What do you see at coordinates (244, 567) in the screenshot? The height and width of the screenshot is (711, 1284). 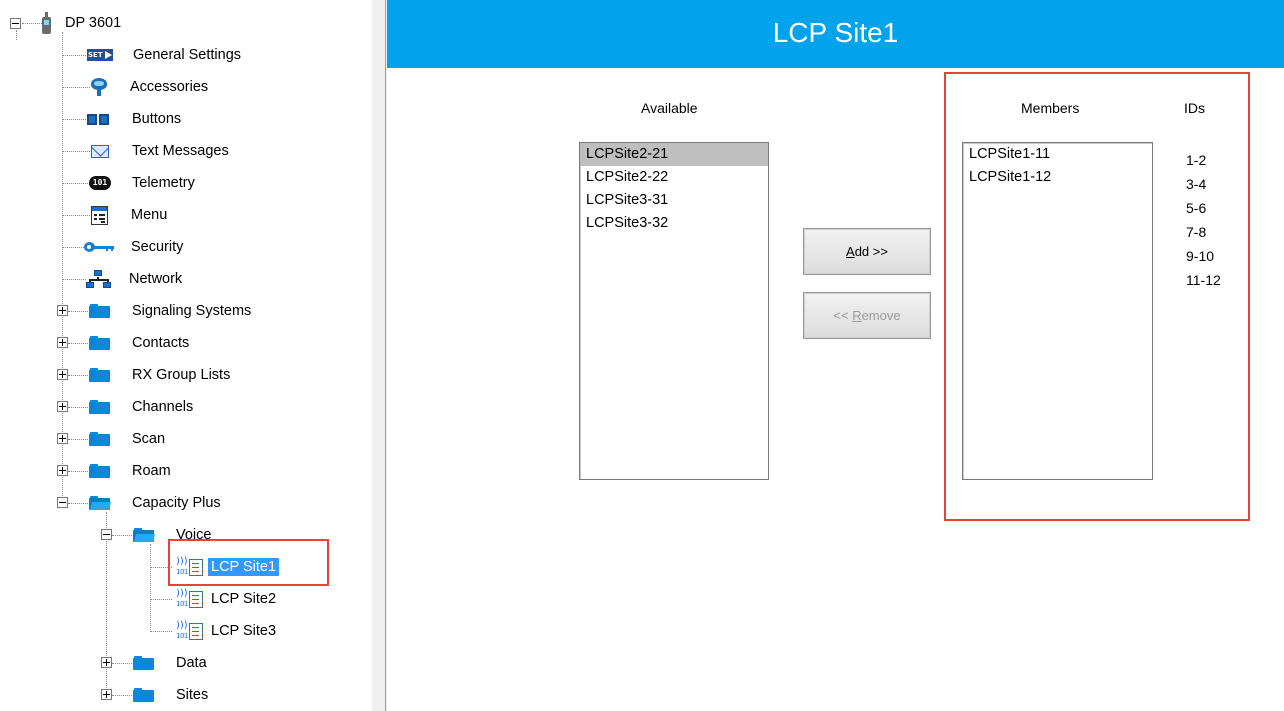 I see `tree-item-label: LCP Site1` at bounding box center [244, 567].